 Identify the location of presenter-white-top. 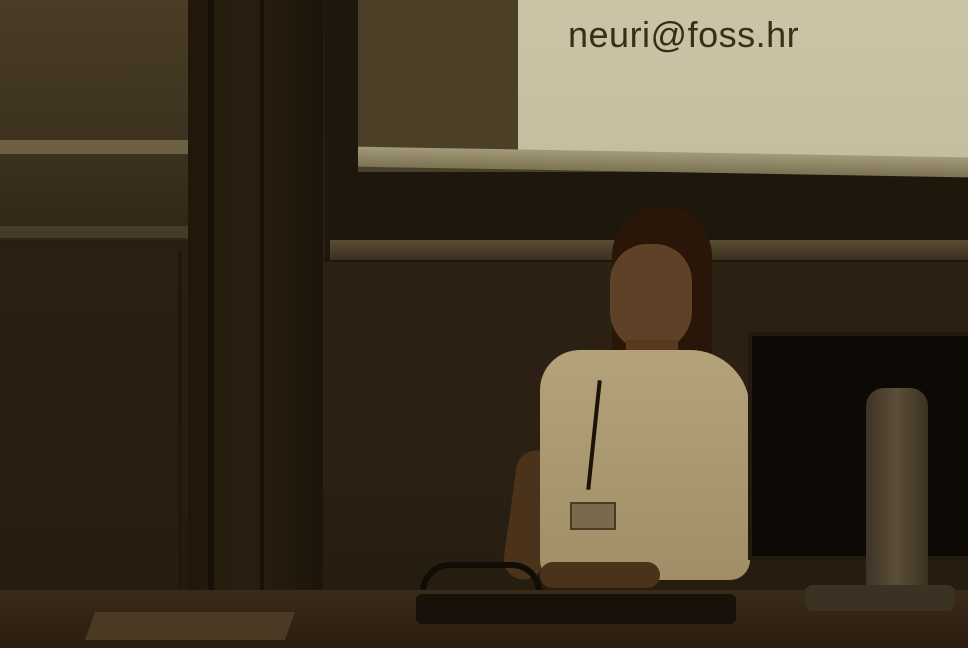
(645, 465).